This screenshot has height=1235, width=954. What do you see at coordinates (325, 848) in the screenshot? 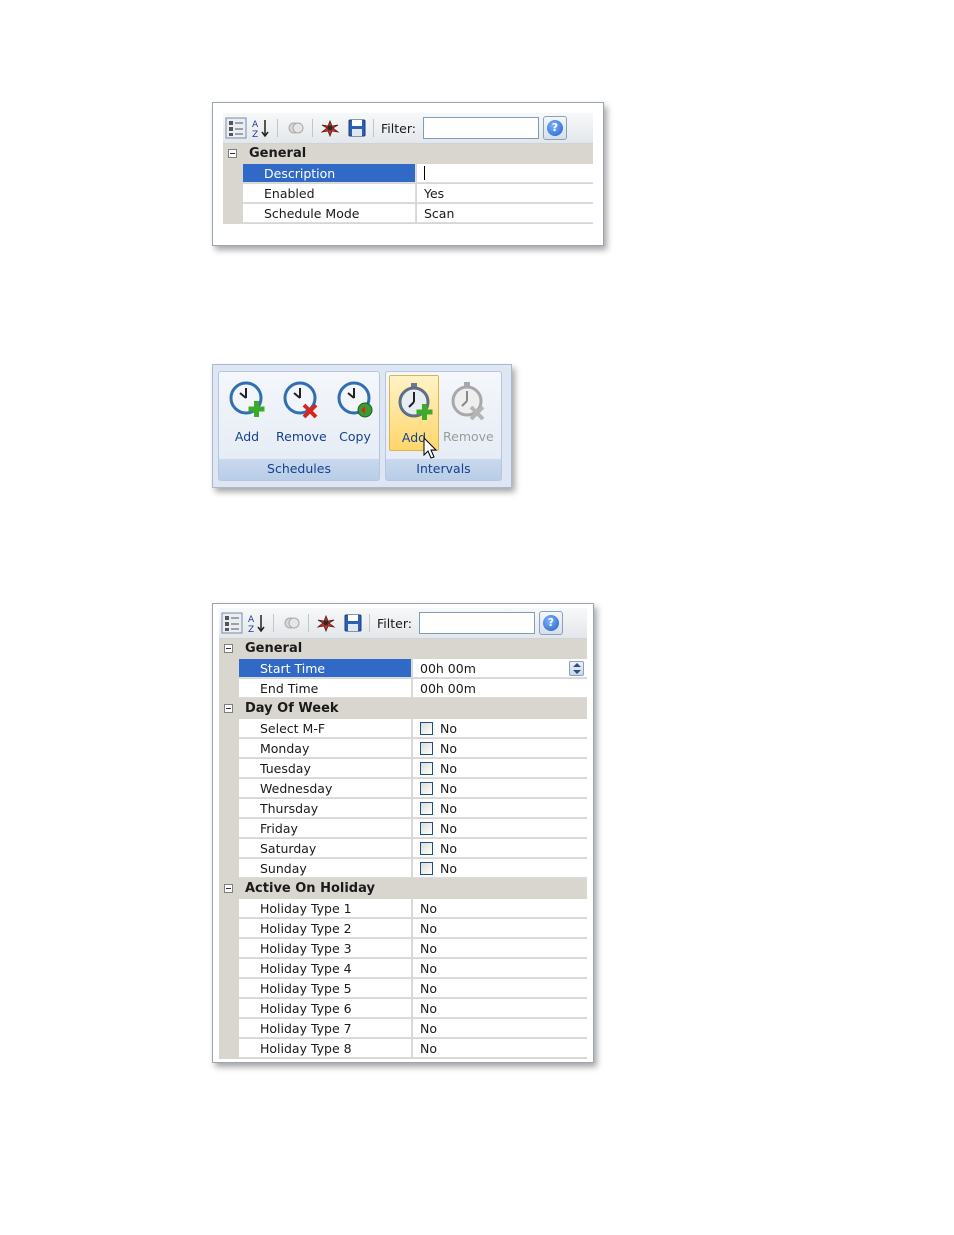
I see `property-name: Saturday` at bounding box center [325, 848].